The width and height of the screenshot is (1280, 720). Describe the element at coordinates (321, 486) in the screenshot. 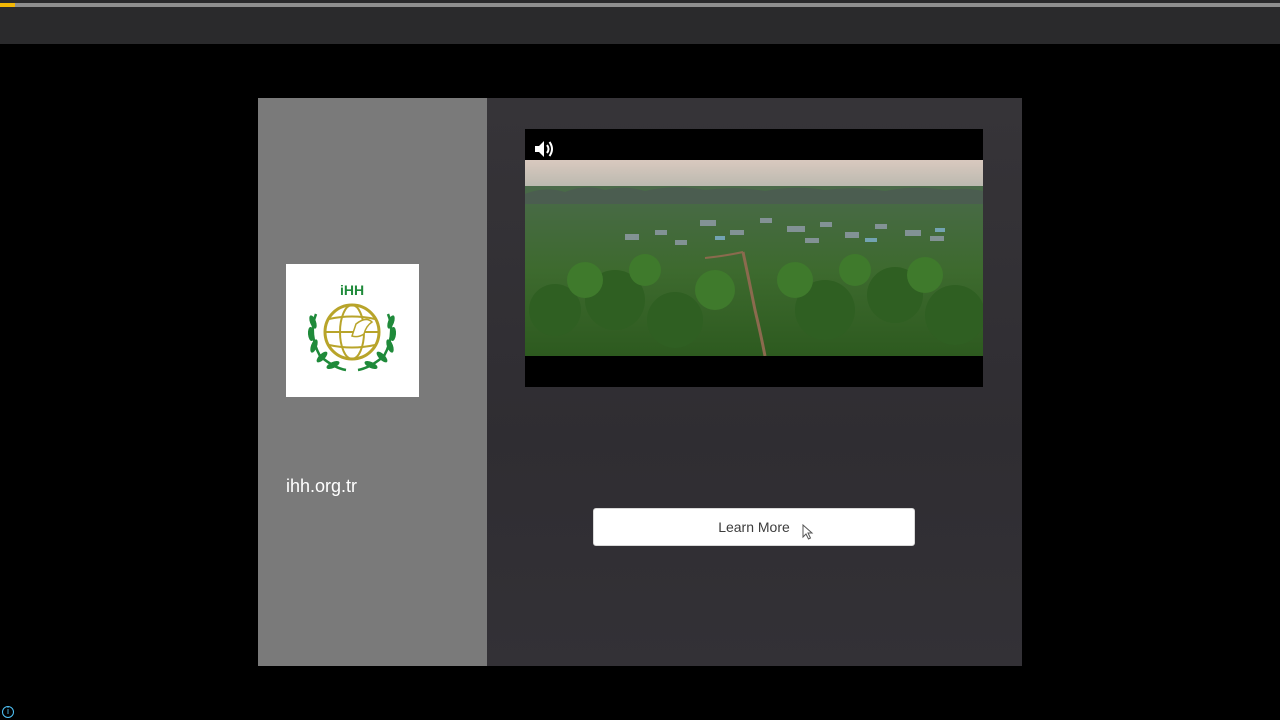

I see `advertiser-domain: ihh.org.tr` at that location.